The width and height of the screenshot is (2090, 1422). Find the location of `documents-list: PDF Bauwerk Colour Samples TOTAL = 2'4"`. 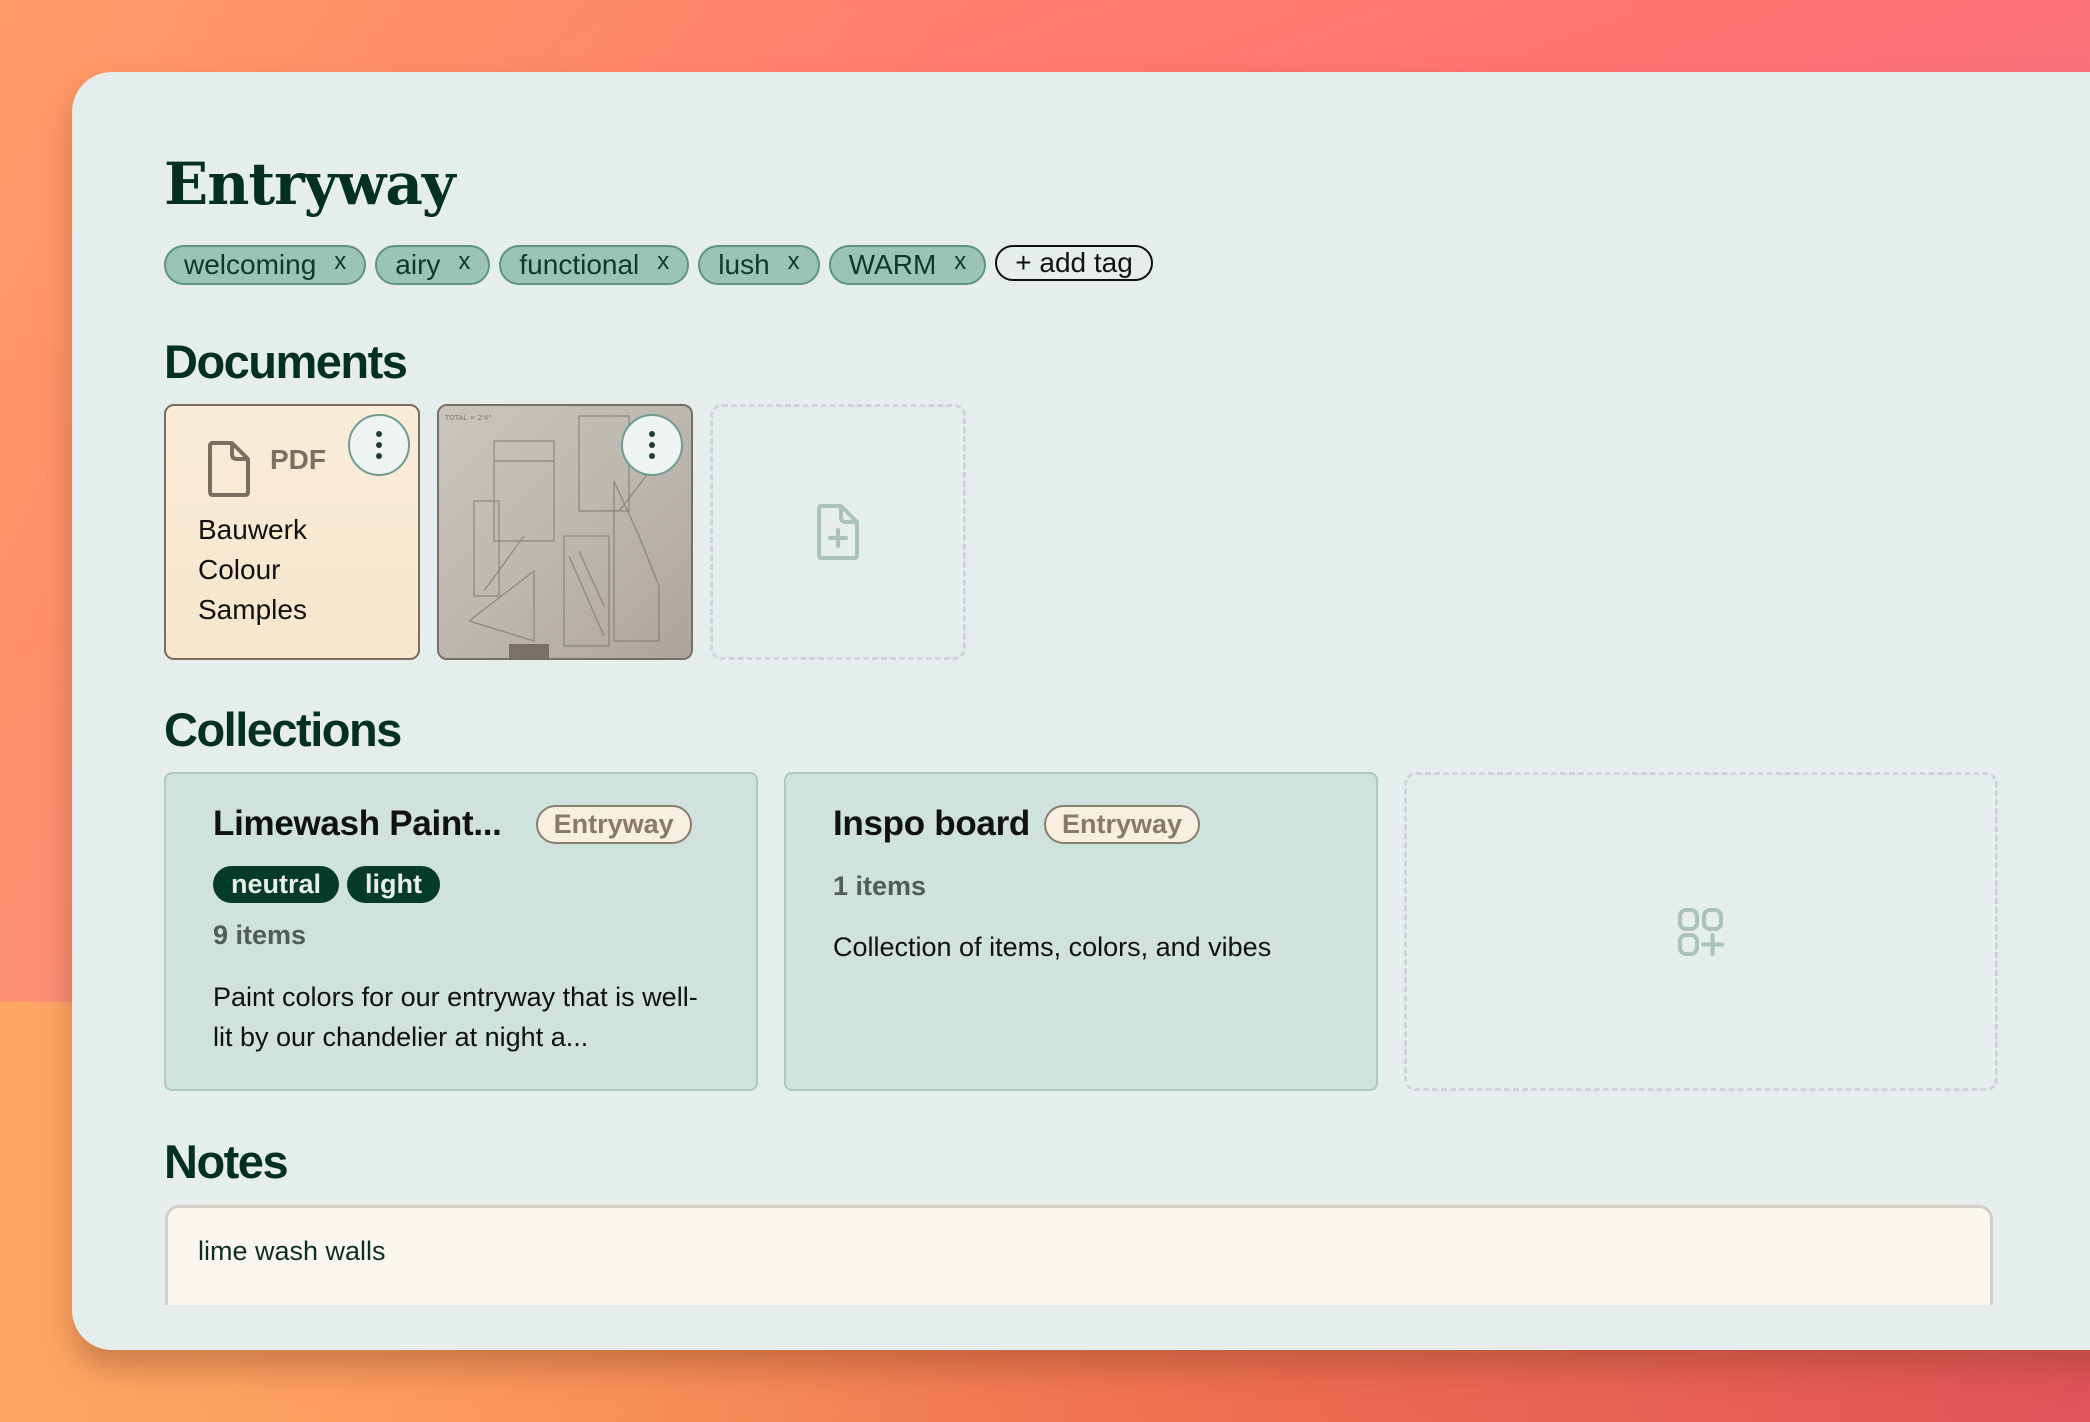

documents-list: PDF Bauwerk Colour Samples TOTAL = 2'4" is located at coordinates (565, 532).